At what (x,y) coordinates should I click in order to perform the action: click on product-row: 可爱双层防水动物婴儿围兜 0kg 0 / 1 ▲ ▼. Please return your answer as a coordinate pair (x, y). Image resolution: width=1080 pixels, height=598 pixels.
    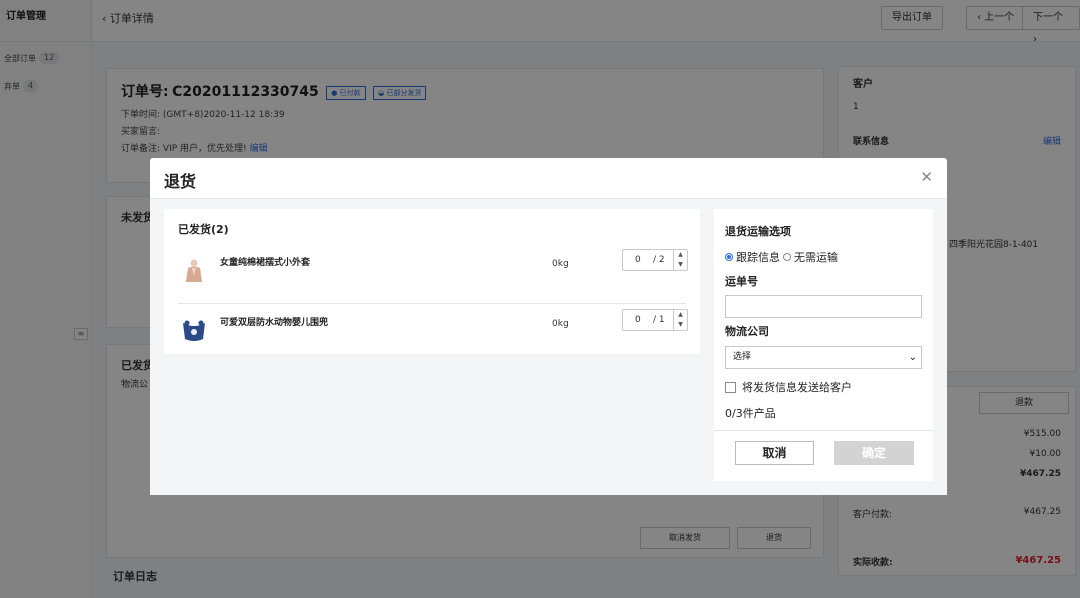
    Looking at the image, I should click on (433, 334).